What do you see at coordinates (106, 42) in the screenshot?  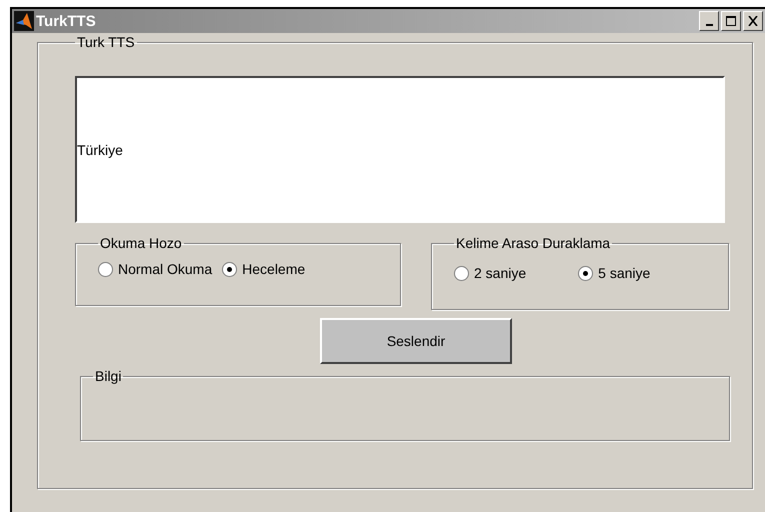 I see `panel-title: Turk TTS` at bounding box center [106, 42].